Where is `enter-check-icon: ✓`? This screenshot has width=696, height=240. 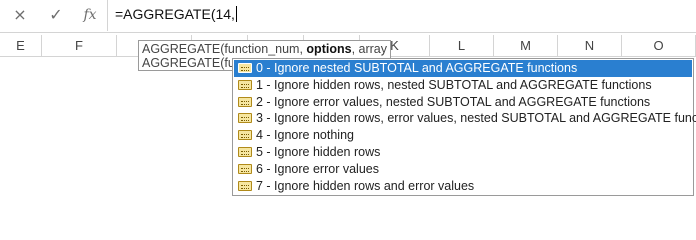
enter-check-icon: ✓ is located at coordinates (56, 15).